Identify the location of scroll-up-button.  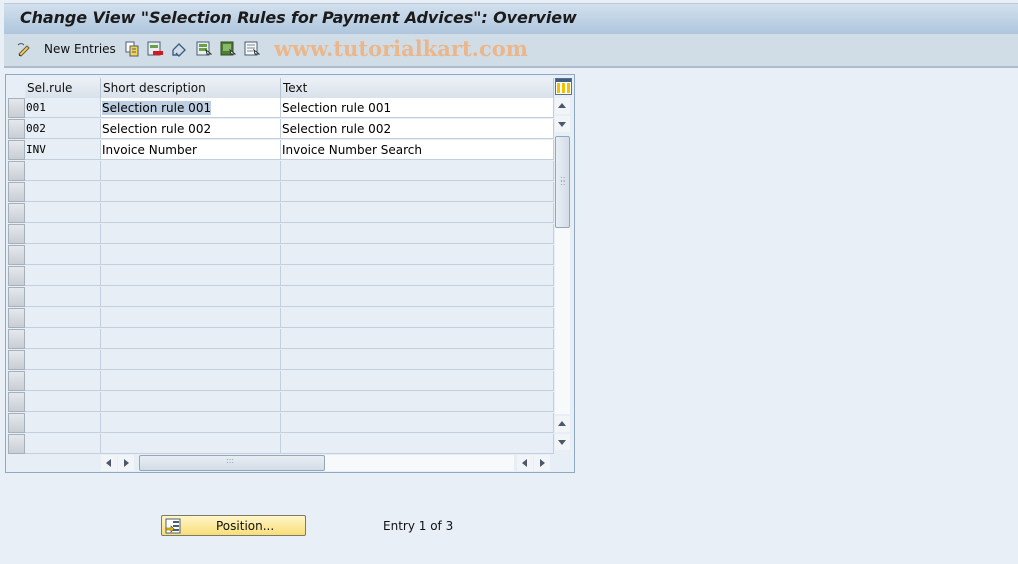
(562, 106).